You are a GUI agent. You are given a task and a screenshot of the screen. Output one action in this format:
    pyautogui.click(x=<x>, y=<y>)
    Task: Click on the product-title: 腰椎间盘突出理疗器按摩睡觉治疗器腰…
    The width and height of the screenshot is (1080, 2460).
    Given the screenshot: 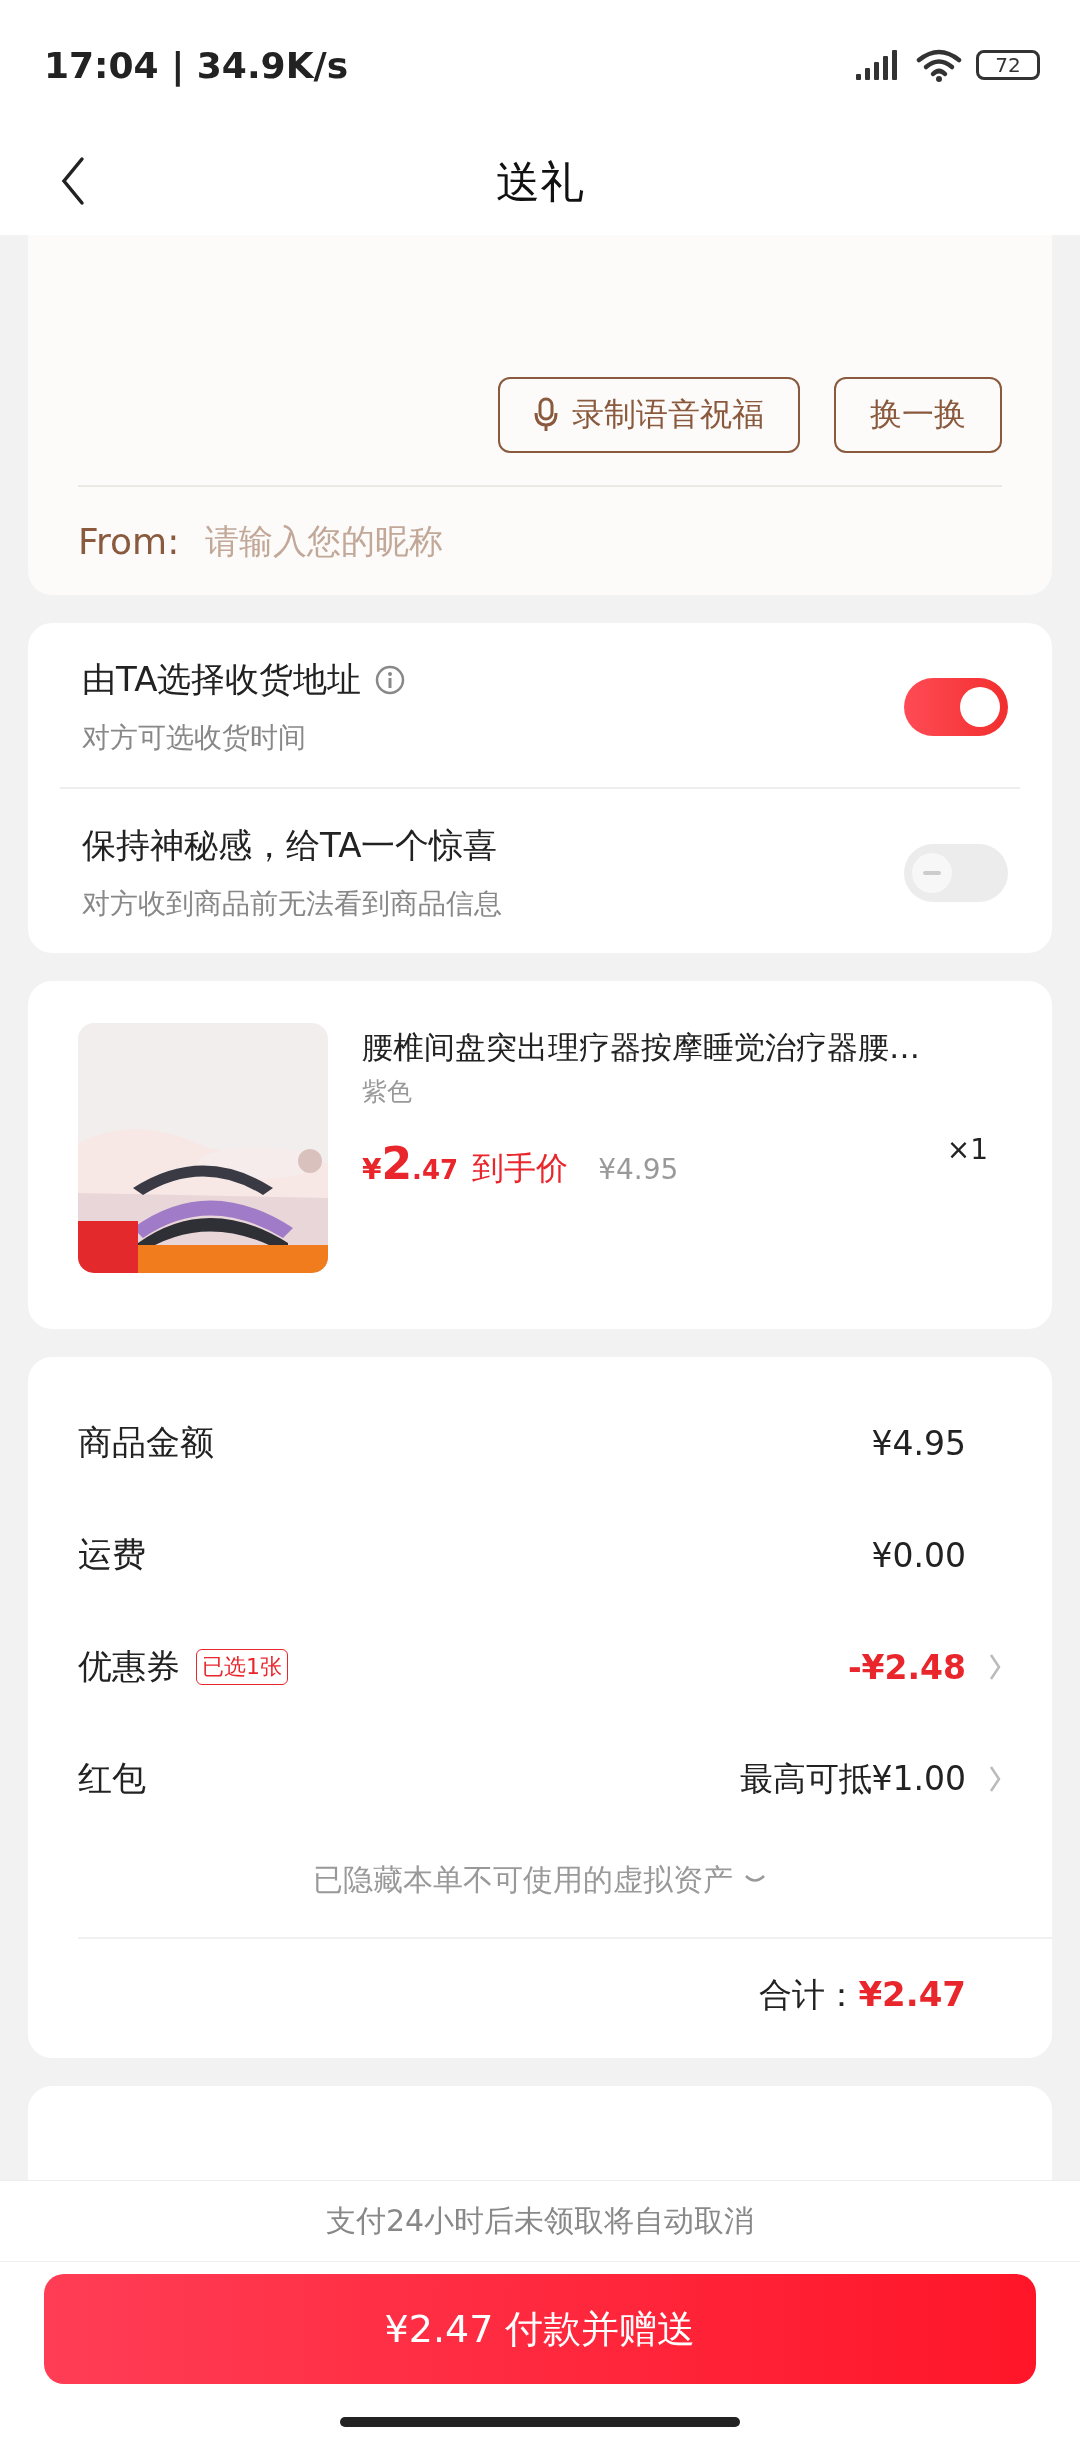 What is the action you would take?
    pyautogui.click(x=641, y=1047)
    